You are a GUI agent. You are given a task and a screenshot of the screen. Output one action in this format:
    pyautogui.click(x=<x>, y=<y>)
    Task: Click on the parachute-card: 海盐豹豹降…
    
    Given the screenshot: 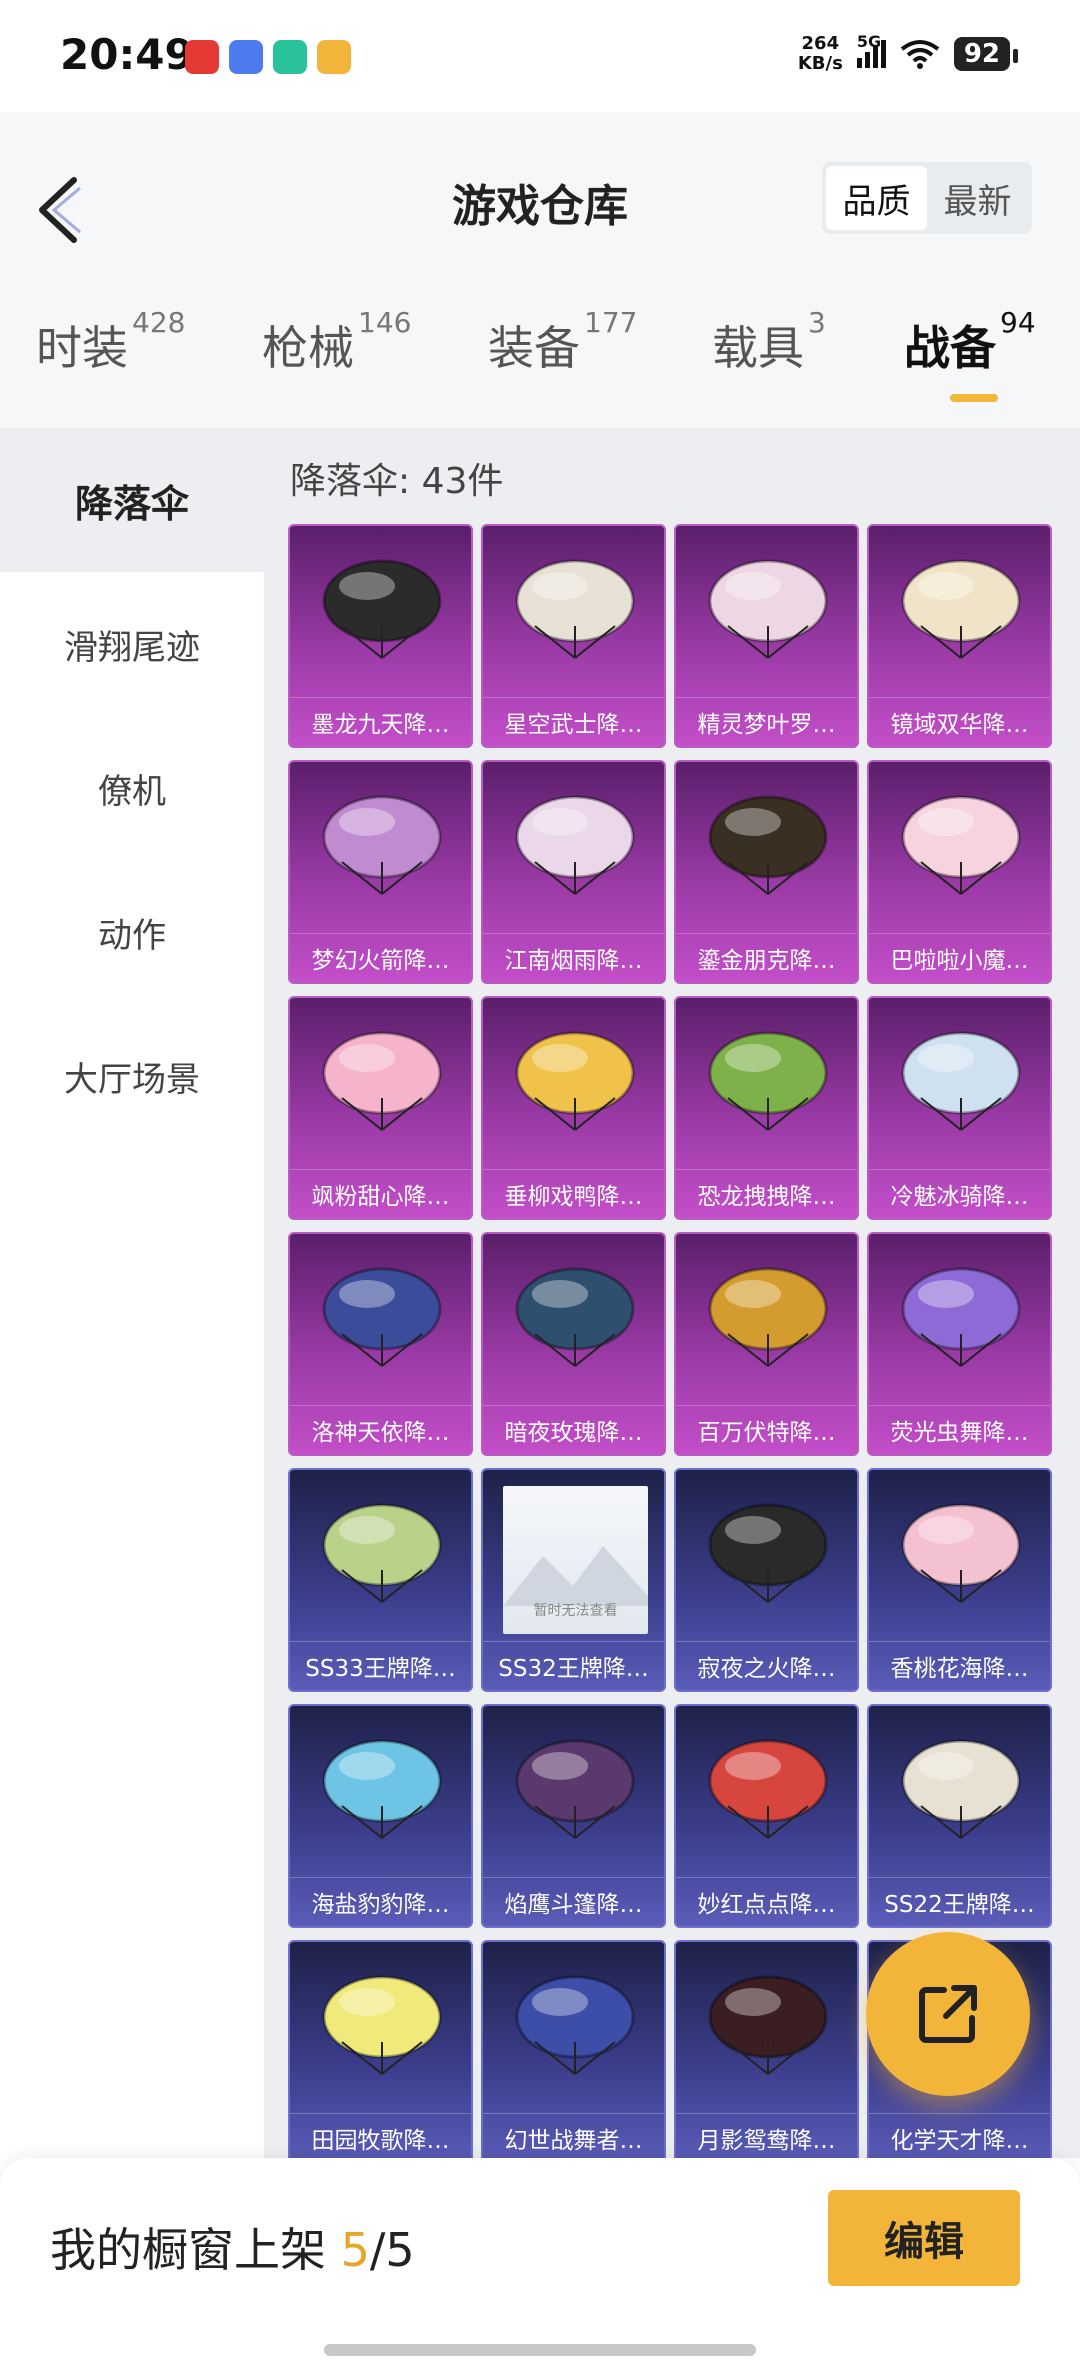 What is the action you would take?
    pyautogui.click(x=380, y=1816)
    